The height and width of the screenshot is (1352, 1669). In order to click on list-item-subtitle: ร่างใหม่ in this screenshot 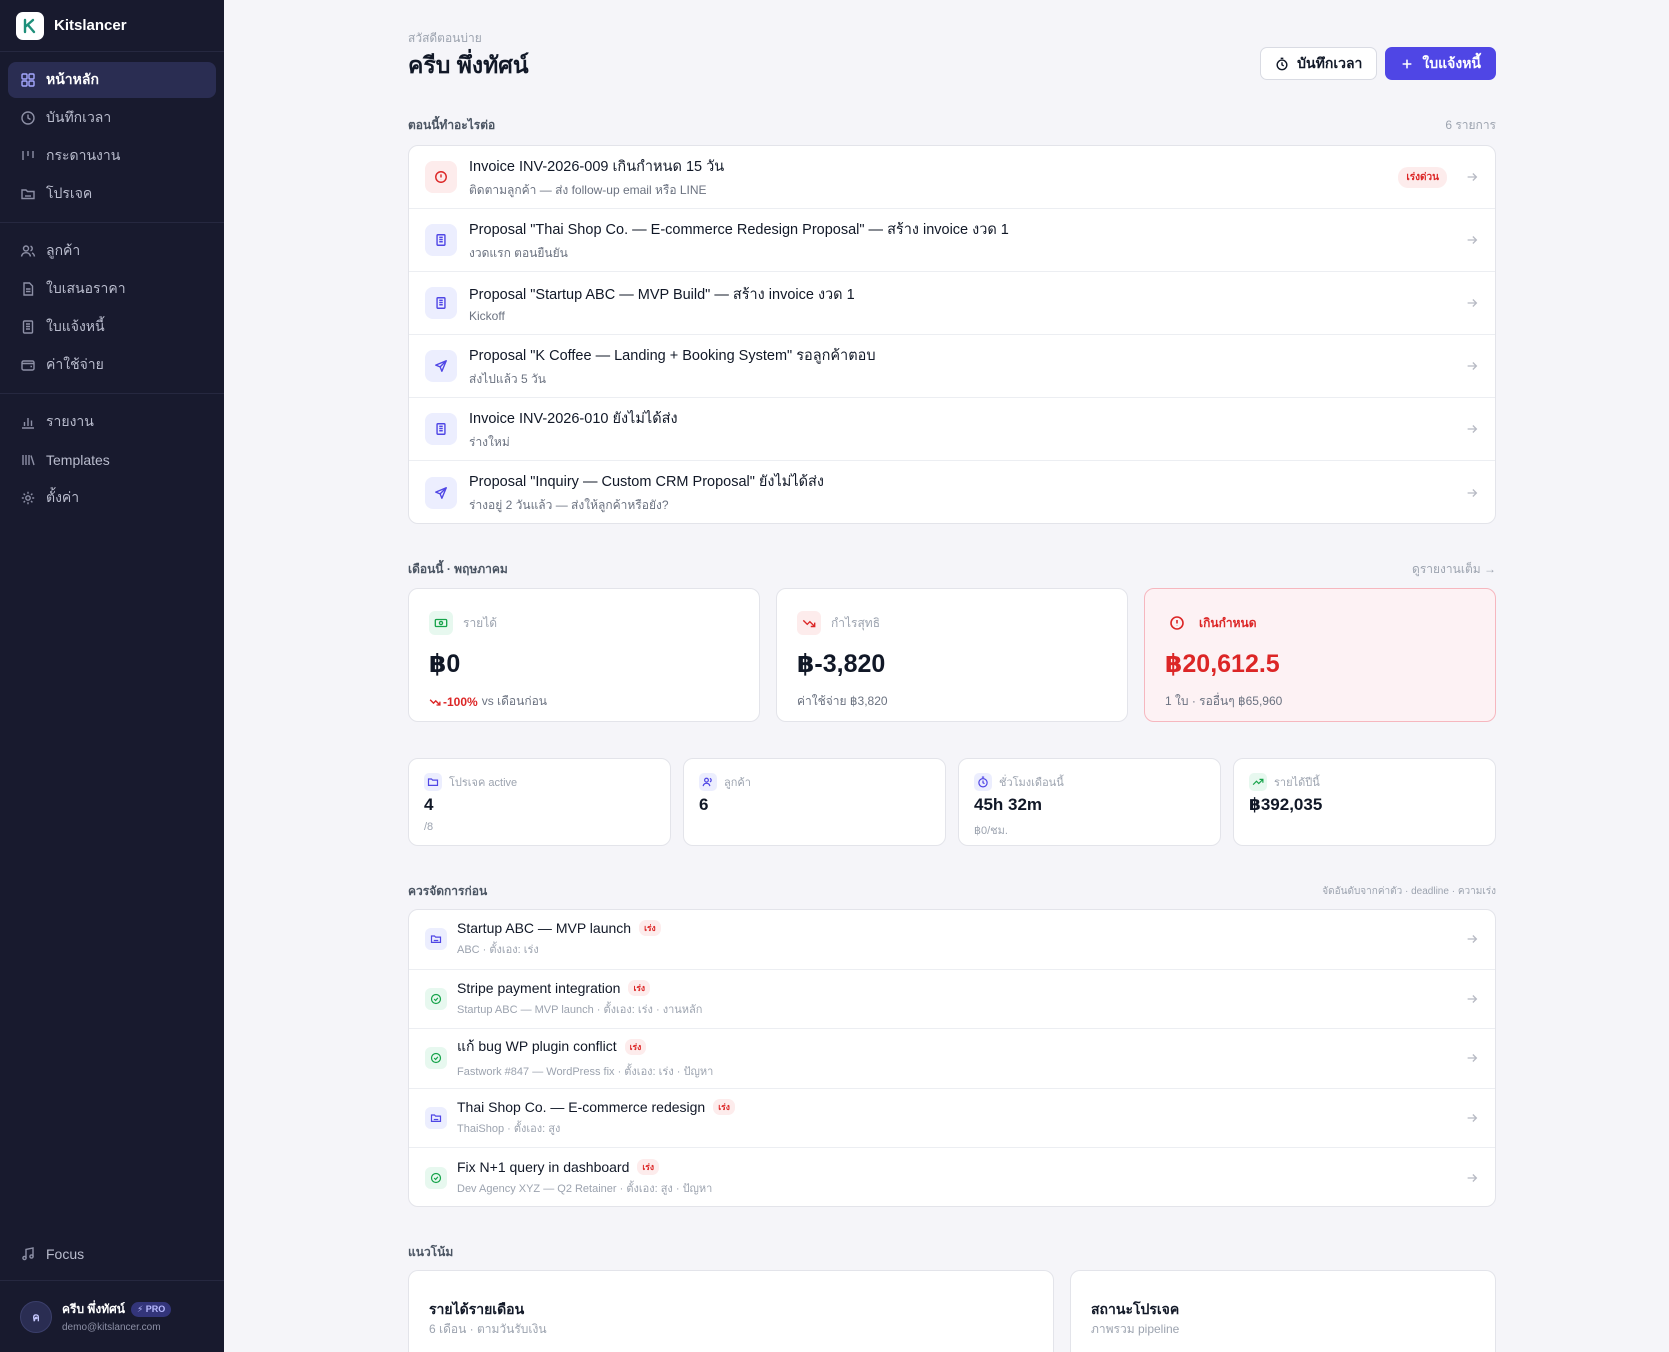, I will do `click(489, 441)`.